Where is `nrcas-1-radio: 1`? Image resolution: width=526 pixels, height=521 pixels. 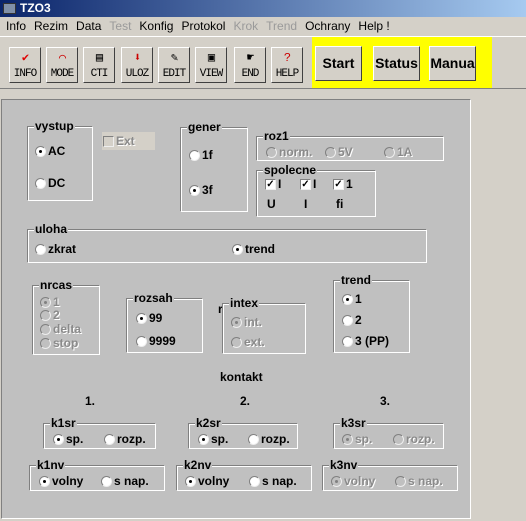
nrcas-1-radio: 1 is located at coordinates (50, 302).